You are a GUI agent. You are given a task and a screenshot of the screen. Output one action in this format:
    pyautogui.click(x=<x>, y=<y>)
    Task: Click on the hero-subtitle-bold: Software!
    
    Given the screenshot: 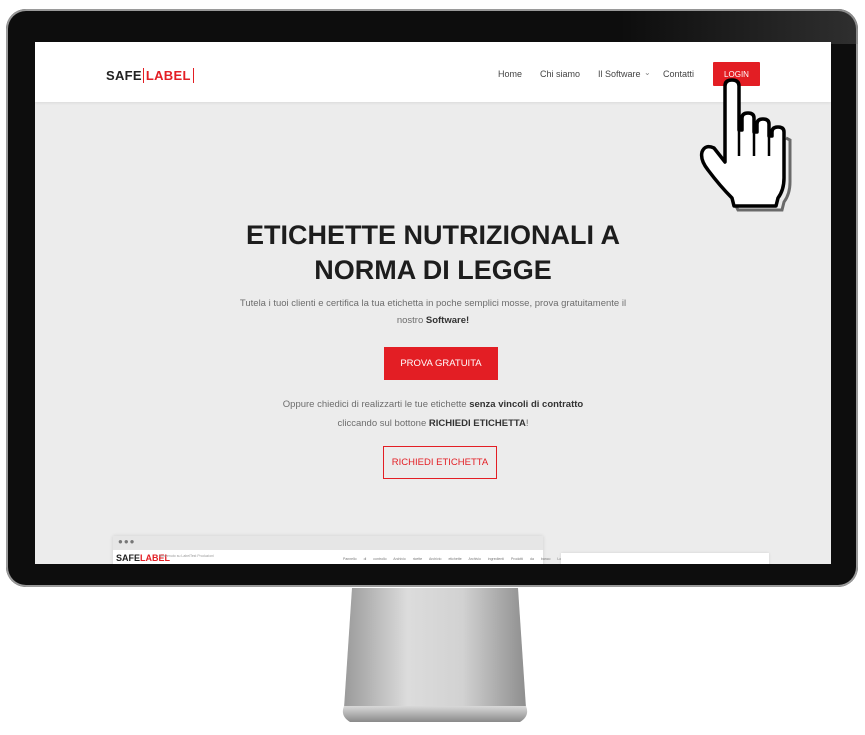 What is the action you would take?
    pyautogui.click(x=447, y=320)
    